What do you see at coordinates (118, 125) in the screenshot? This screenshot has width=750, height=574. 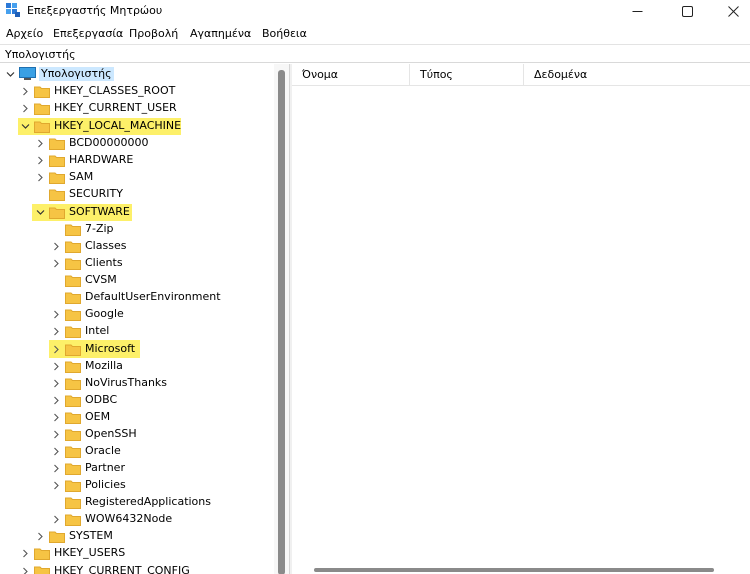 I see `tree-label-hklm: HKEY_LOCAL_MACHINE` at bounding box center [118, 125].